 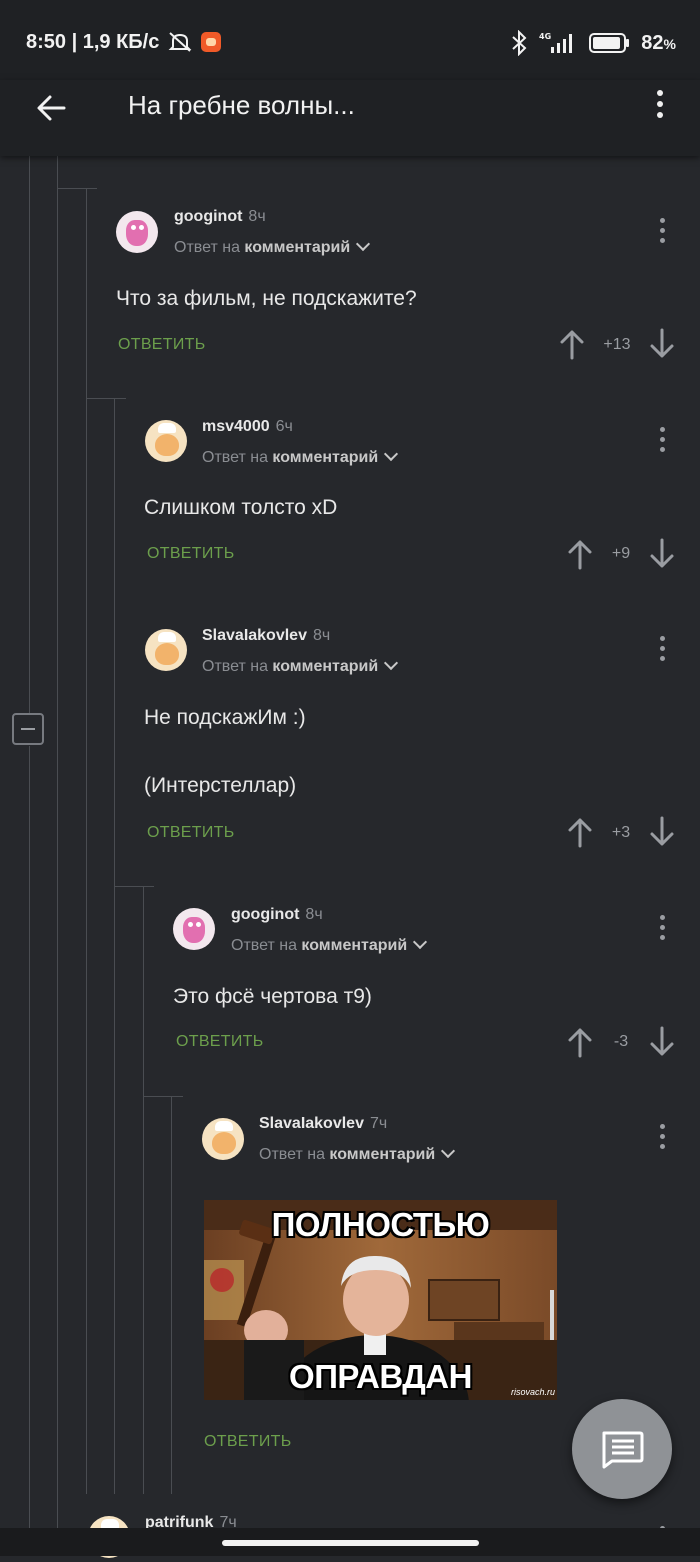 I want to click on comment-author: msv4000 6ч, so click(x=247, y=427).